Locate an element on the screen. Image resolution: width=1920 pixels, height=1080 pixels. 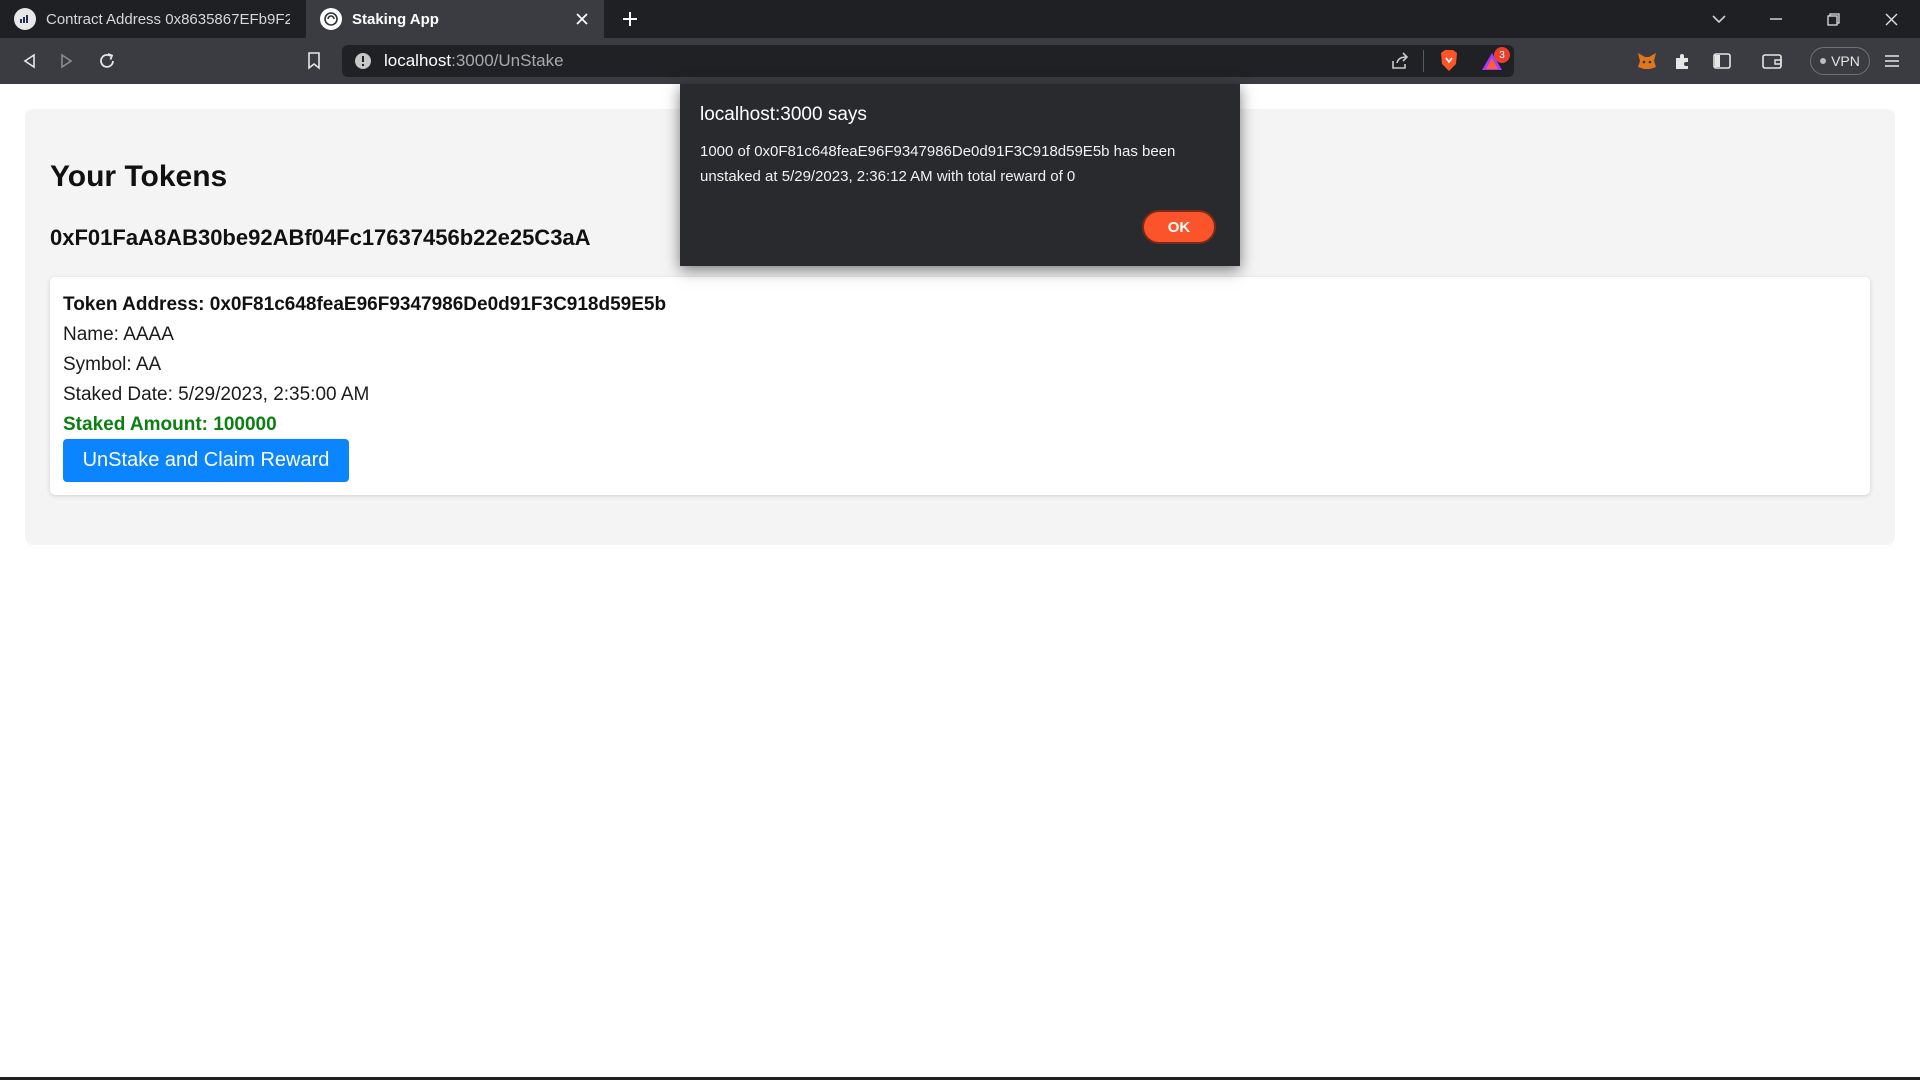
unstake-claim-button: UnStake and Claim Reward is located at coordinates (206, 460).